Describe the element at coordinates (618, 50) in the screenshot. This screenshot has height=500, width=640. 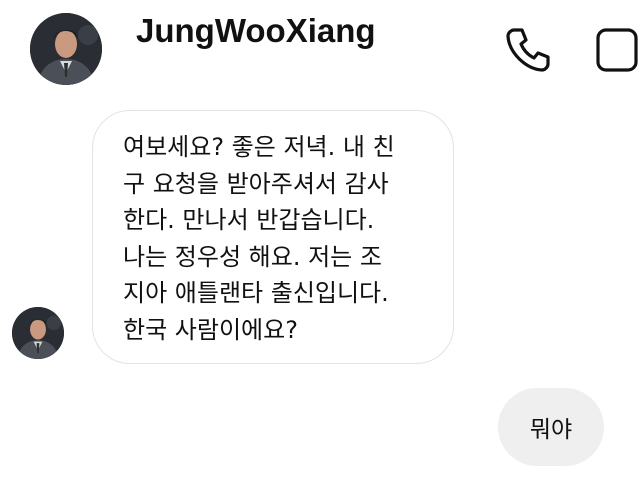
I see `video-icon` at that location.